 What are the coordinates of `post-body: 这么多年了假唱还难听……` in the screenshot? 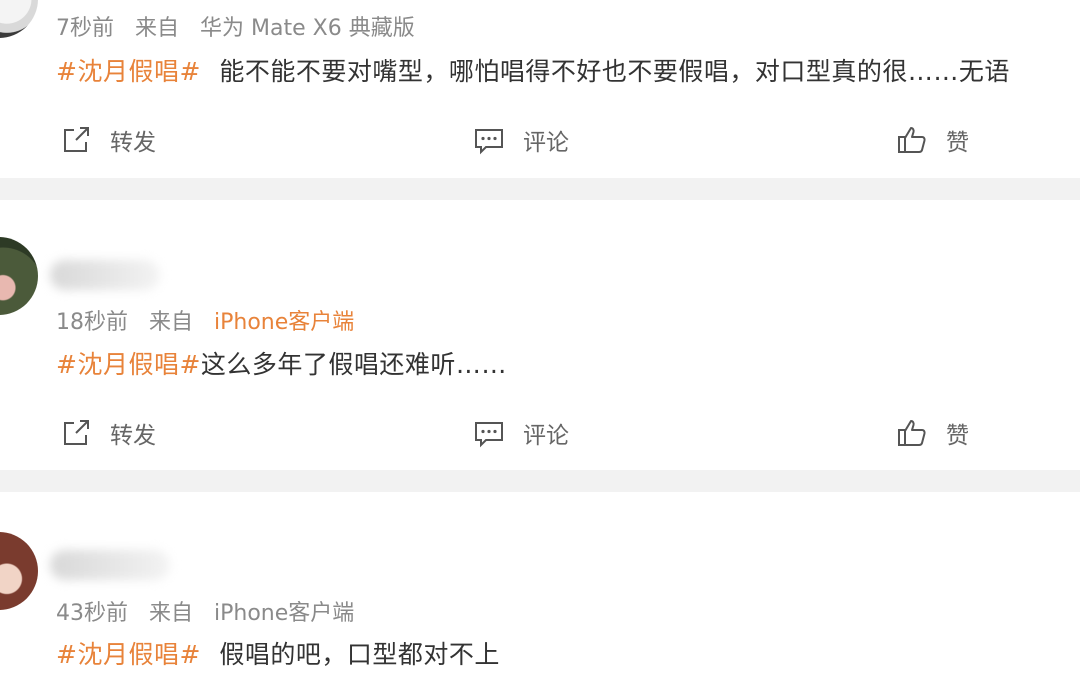 It's located at (353, 364).